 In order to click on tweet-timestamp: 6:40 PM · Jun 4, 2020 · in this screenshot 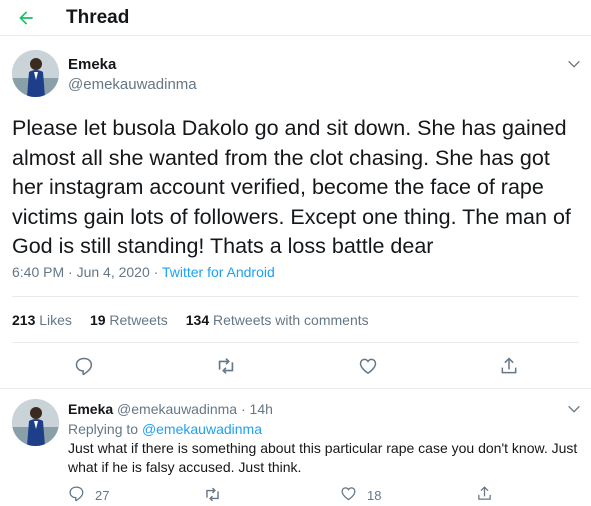, I will do `click(87, 272)`.